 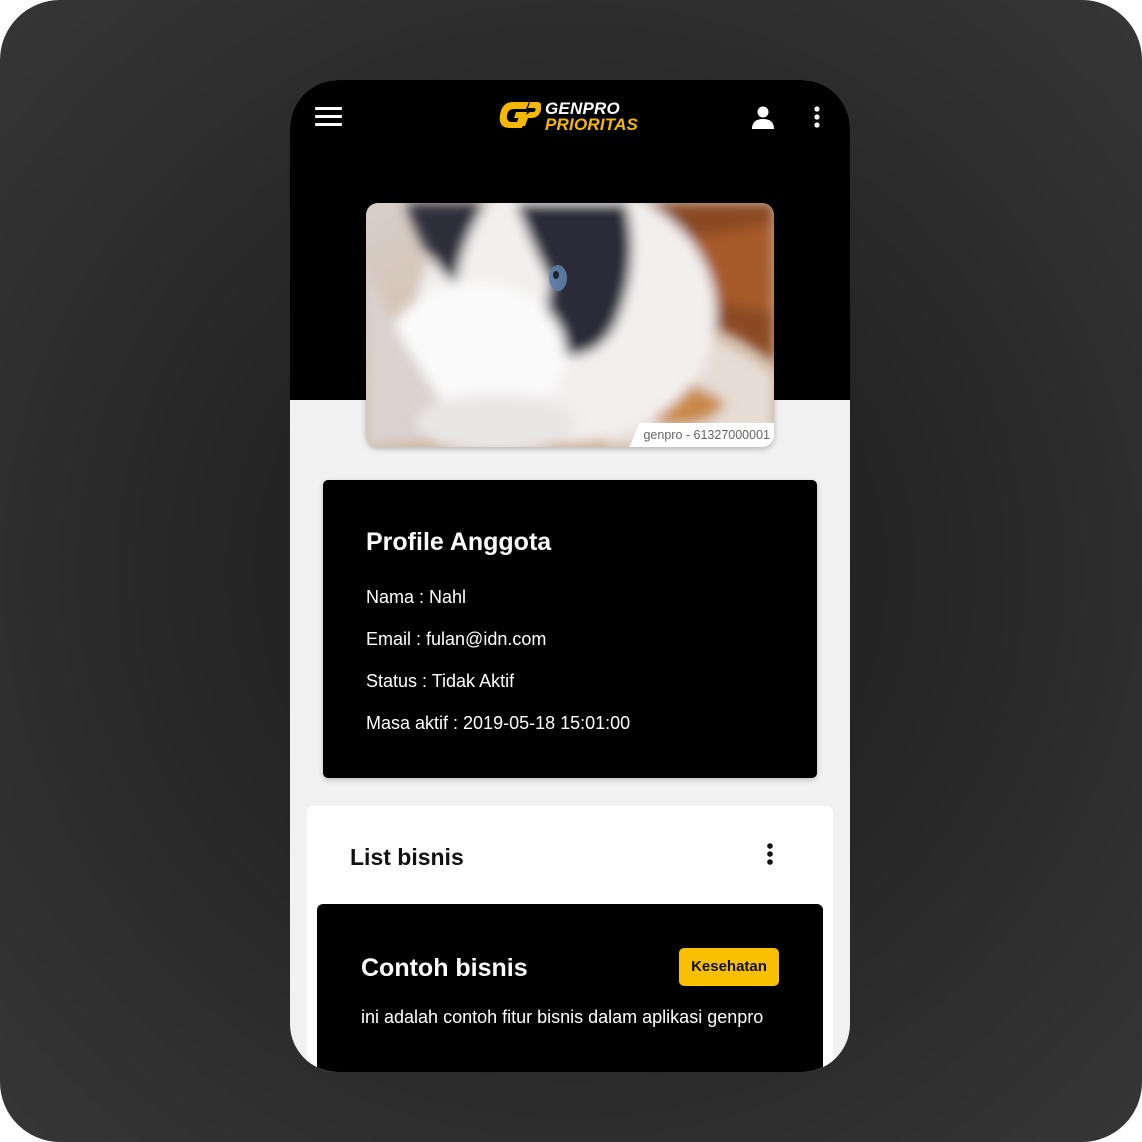 I want to click on app-toolbar: GENPRO PRIORITAS, so click(x=570, y=117).